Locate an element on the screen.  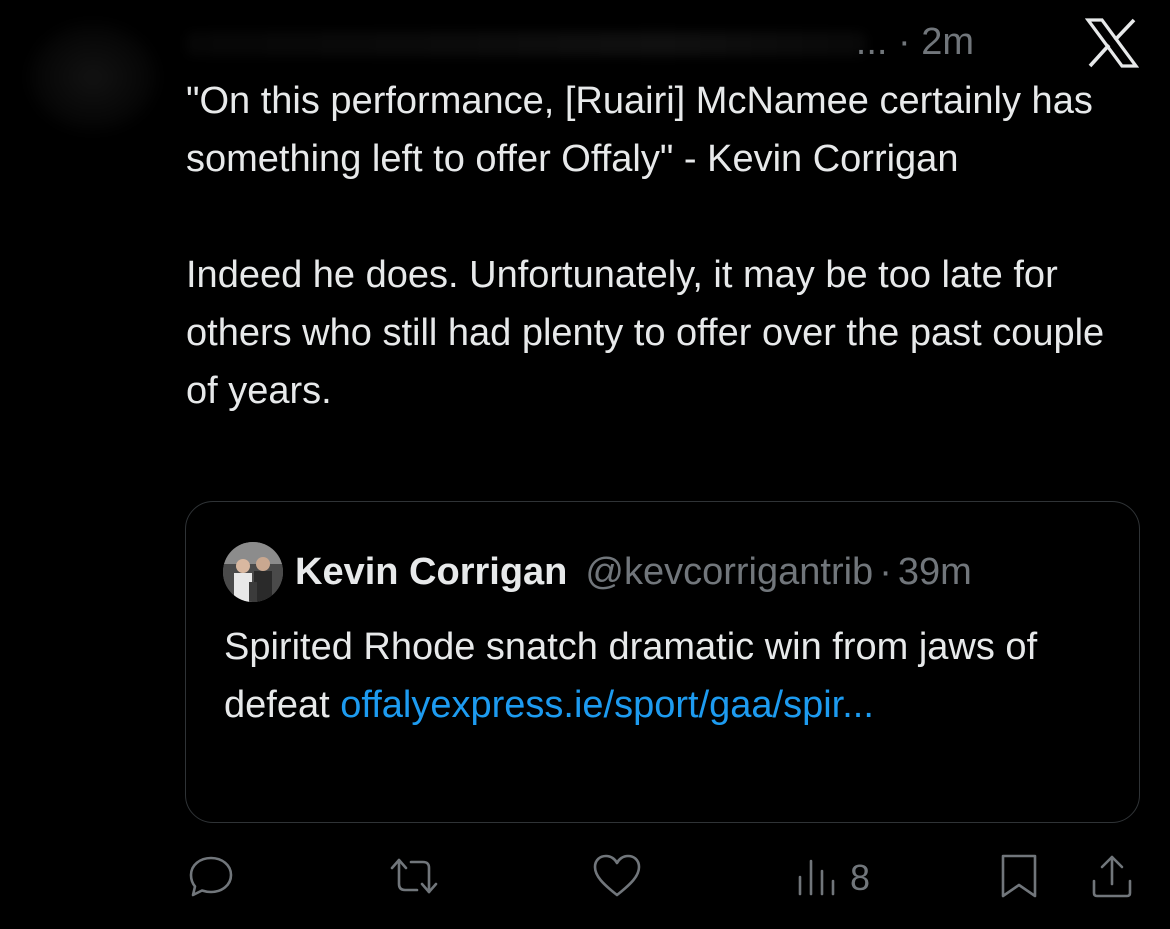
views-count: 8 is located at coordinates (860, 877).